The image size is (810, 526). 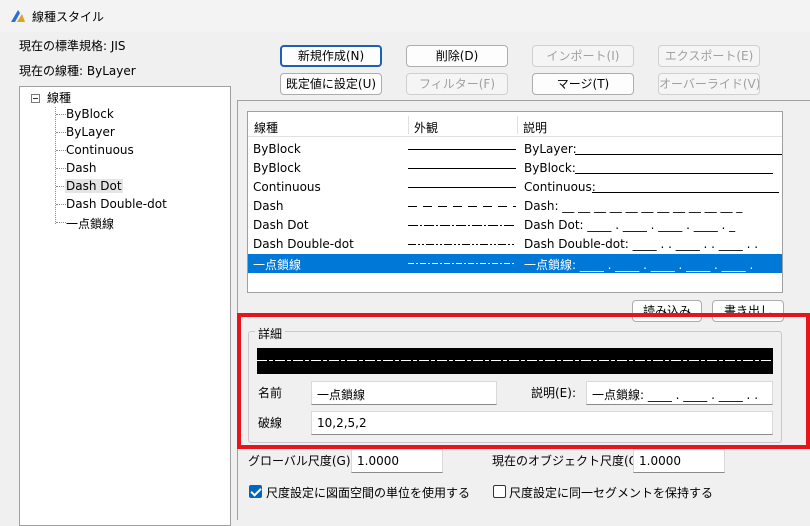 What do you see at coordinates (68, 17) in the screenshot?
I see `window-title: 線種スタイル` at bounding box center [68, 17].